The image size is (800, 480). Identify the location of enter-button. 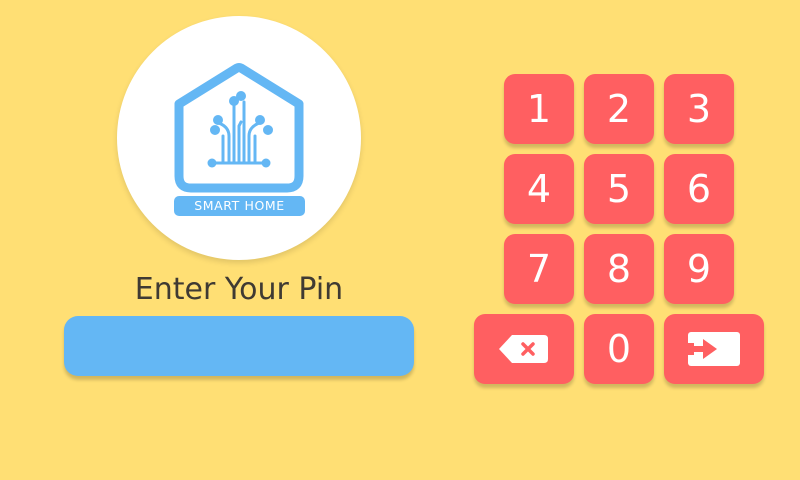
(714, 349).